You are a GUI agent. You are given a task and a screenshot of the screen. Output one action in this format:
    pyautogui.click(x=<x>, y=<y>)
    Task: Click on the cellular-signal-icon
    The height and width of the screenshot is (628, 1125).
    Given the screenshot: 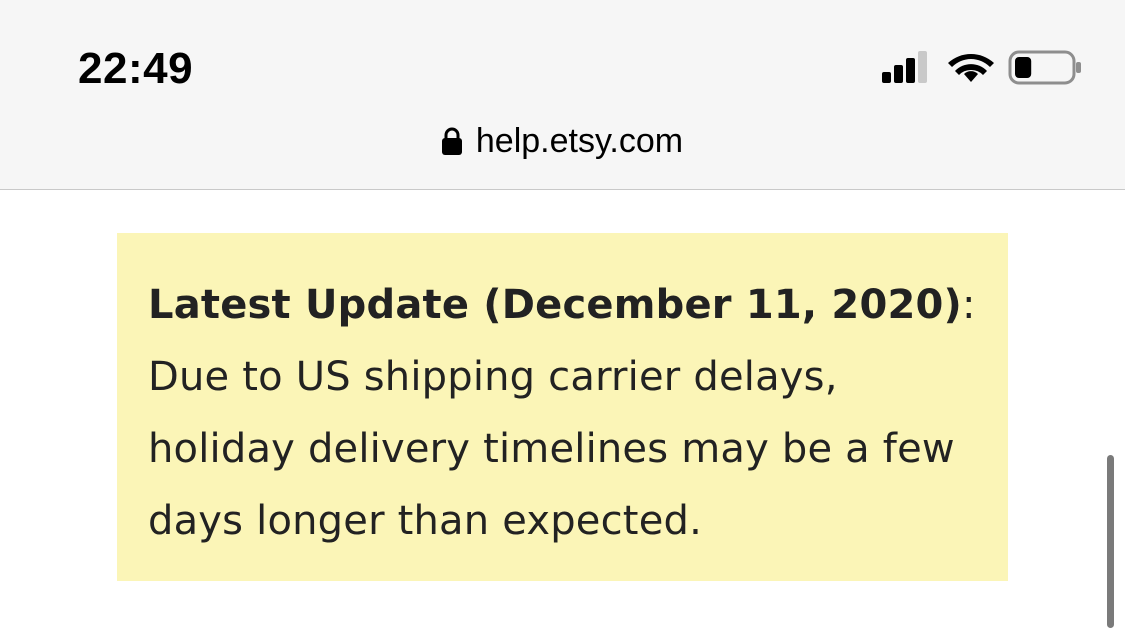 What is the action you would take?
    pyautogui.click(x=904, y=67)
    